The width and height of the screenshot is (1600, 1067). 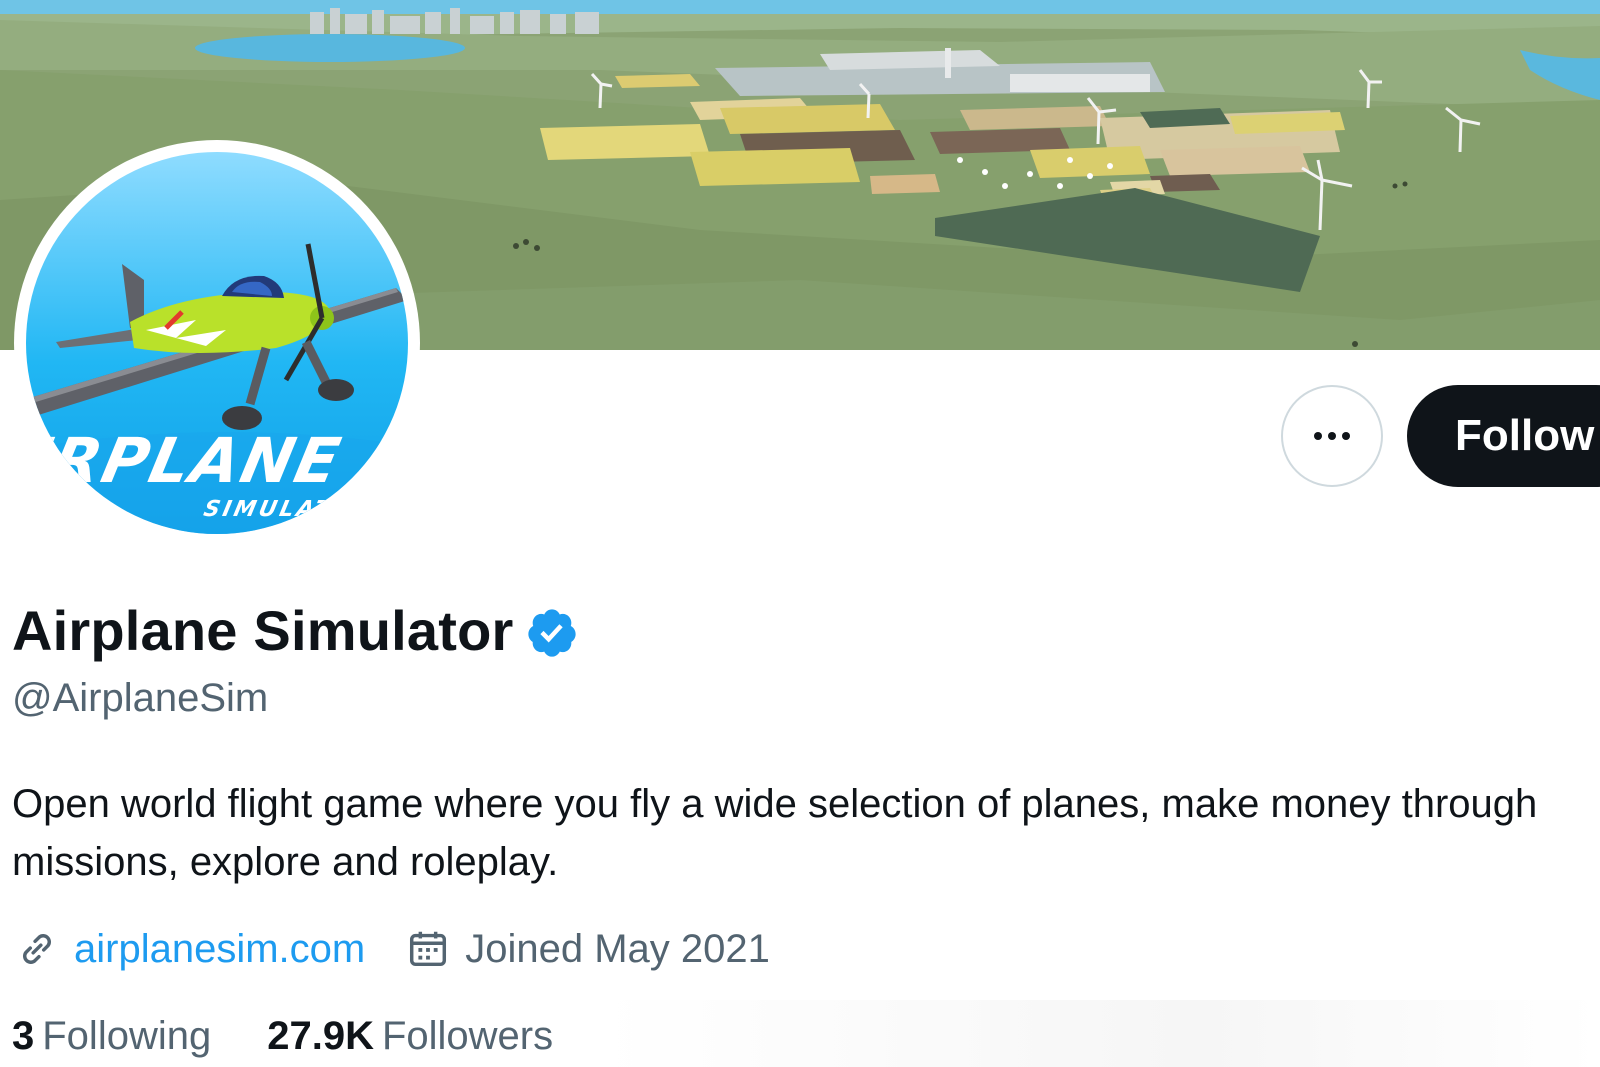 I want to click on verified-badge-icon, so click(x=552, y=633).